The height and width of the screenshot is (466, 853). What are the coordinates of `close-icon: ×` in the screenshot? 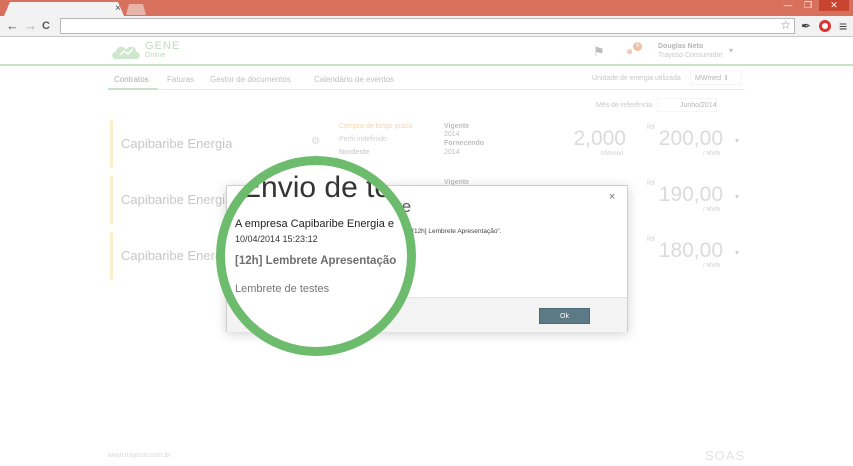 It's located at (612, 197).